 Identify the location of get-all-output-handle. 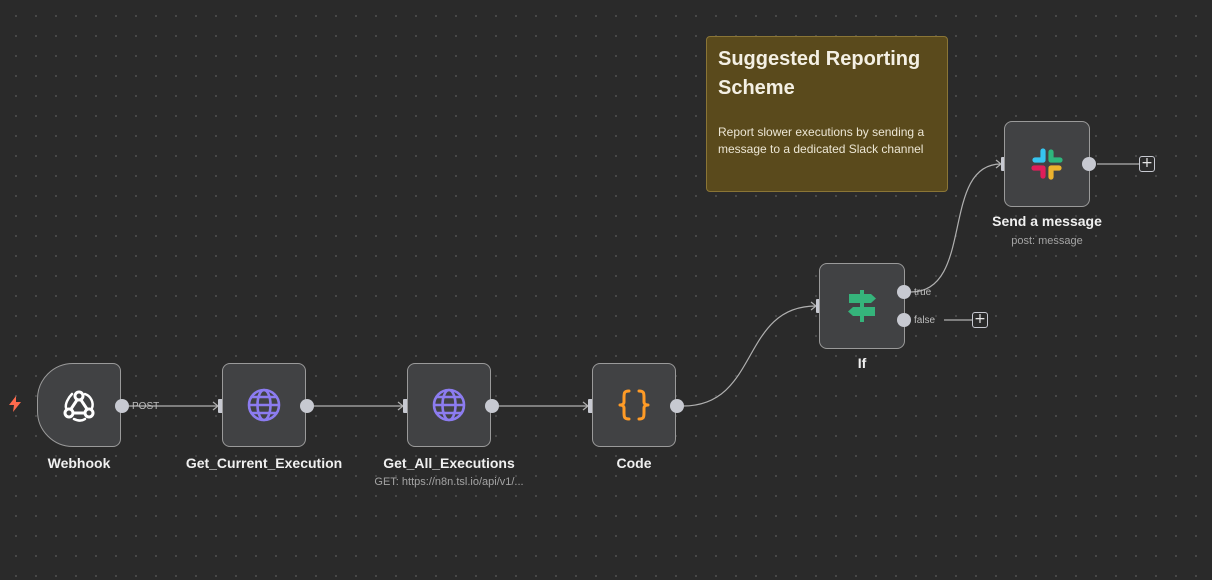
(492, 406).